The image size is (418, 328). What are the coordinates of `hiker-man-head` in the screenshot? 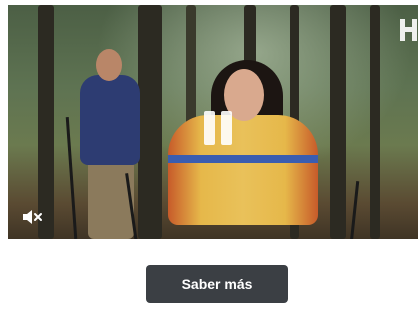 It's located at (109, 65).